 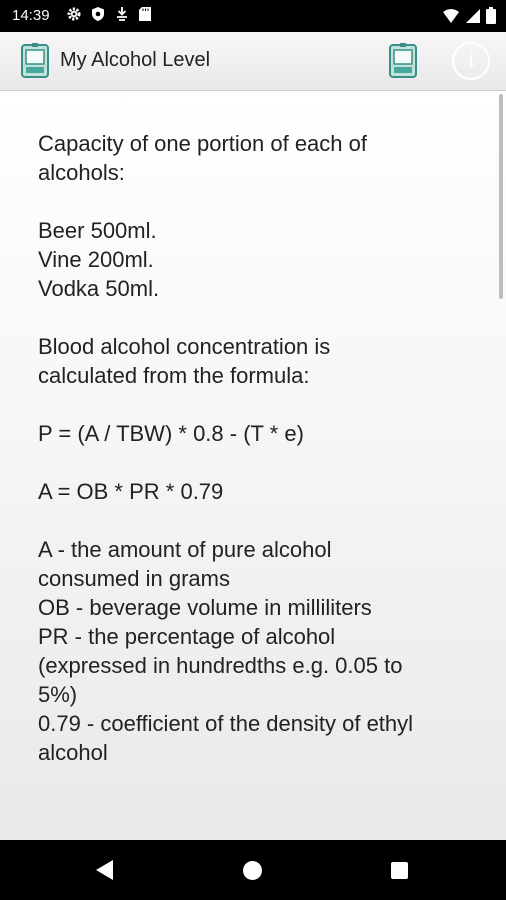 What do you see at coordinates (185, 549) in the screenshot?
I see `definition-a-line-1: A - the amount of pure alcohol` at bounding box center [185, 549].